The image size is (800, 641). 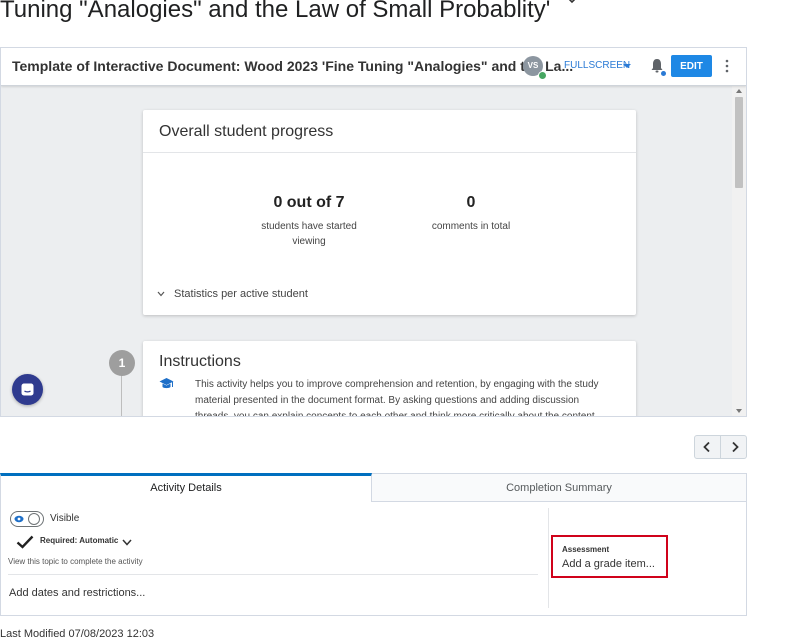 What do you see at coordinates (25, 542) in the screenshot?
I see `checkmark-icon` at bounding box center [25, 542].